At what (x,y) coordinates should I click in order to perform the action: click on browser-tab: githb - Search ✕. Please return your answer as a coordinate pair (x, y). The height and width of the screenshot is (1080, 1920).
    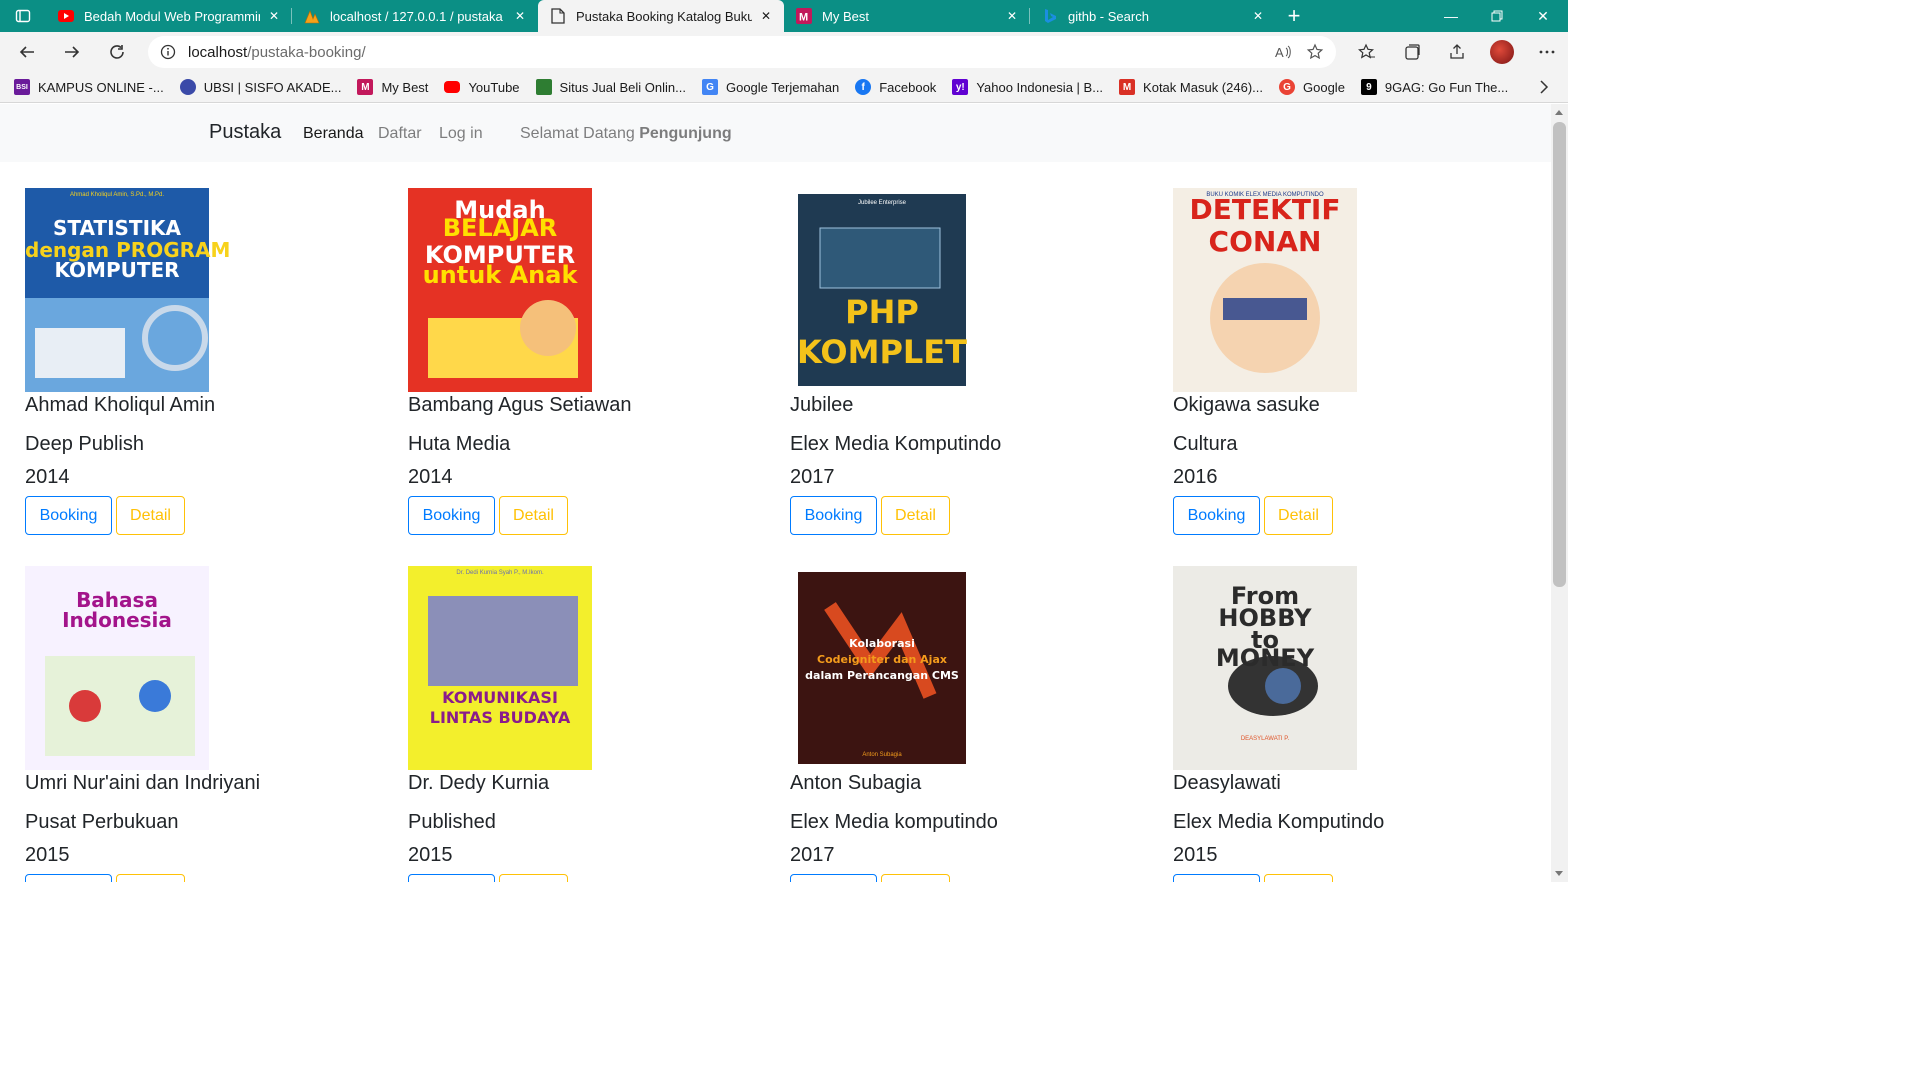
    Looking at the image, I should click on (1153, 16).